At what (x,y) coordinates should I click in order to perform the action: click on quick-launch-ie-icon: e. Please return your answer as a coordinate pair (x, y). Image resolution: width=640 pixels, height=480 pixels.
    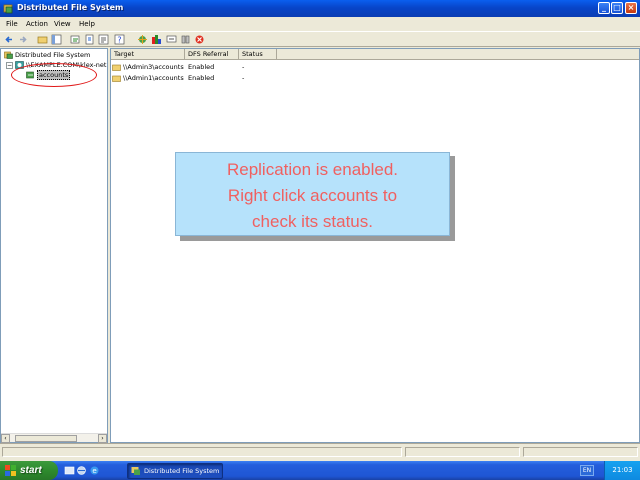
    Looking at the image, I should click on (94, 470).